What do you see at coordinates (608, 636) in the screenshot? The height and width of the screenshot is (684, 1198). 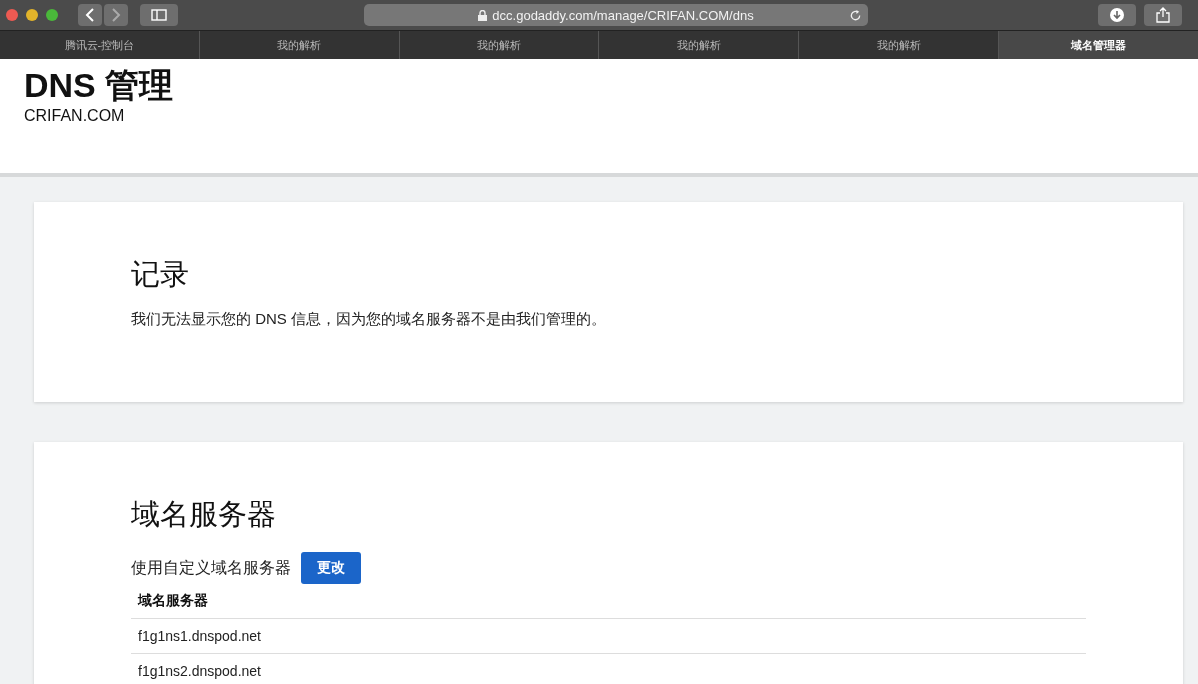 I see `table-cell: f1g1ns1.dnspod.net` at bounding box center [608, 636].